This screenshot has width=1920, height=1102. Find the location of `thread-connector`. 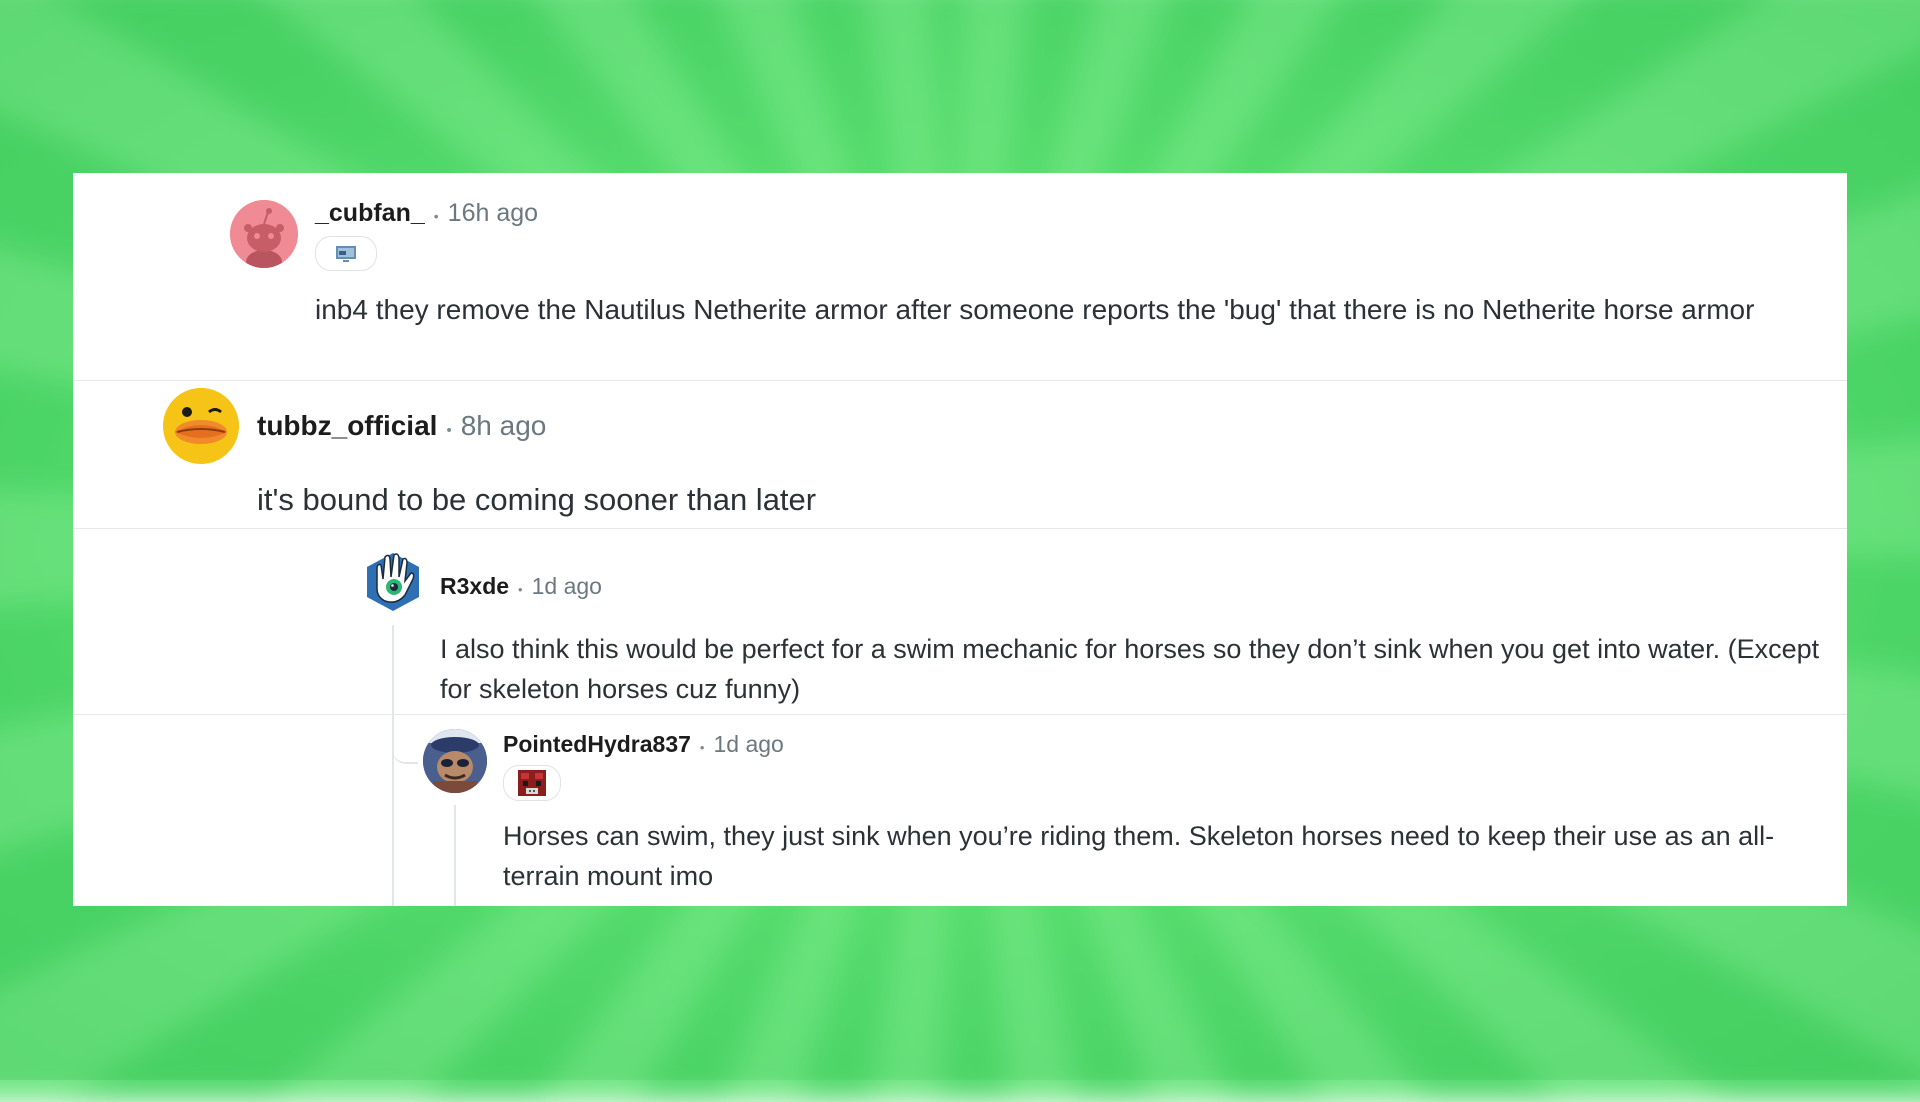

thread-connector is located at coordinates (405, 741).